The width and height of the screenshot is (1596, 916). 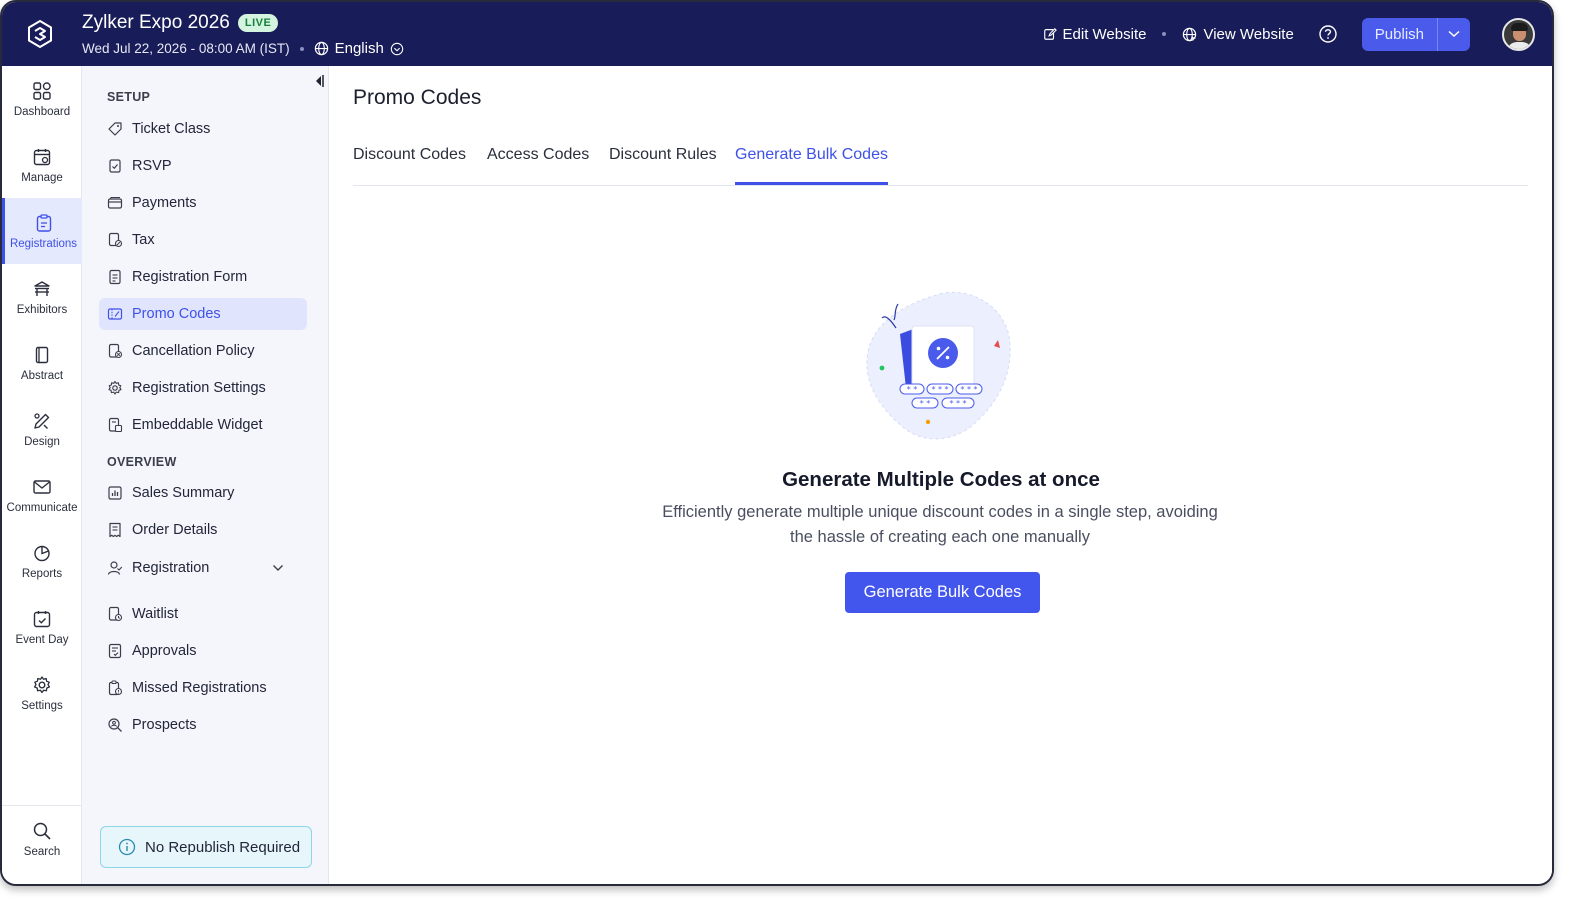 I want to click on globe-icon, so click(x=321, y=48).